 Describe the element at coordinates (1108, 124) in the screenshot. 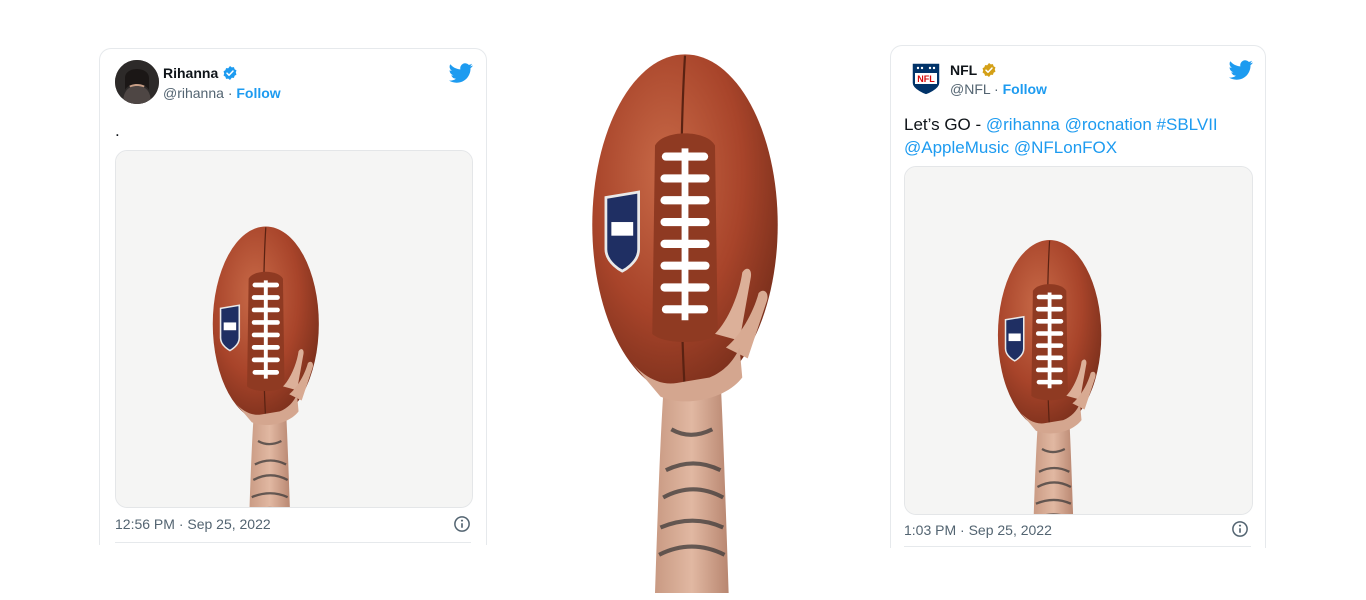

I see `mention-rocnation: @rocnation` at that location.